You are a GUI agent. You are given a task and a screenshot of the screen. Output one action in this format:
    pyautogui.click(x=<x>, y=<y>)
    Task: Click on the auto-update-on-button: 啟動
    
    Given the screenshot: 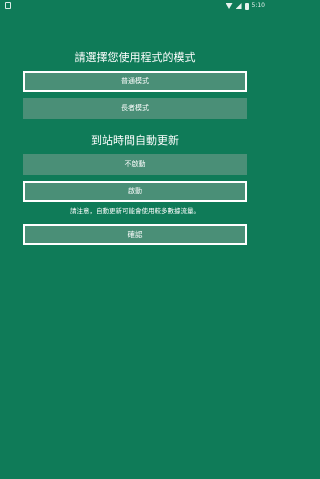 What is the action you would take?
    pyautogui.click(x=135, y=191)
    